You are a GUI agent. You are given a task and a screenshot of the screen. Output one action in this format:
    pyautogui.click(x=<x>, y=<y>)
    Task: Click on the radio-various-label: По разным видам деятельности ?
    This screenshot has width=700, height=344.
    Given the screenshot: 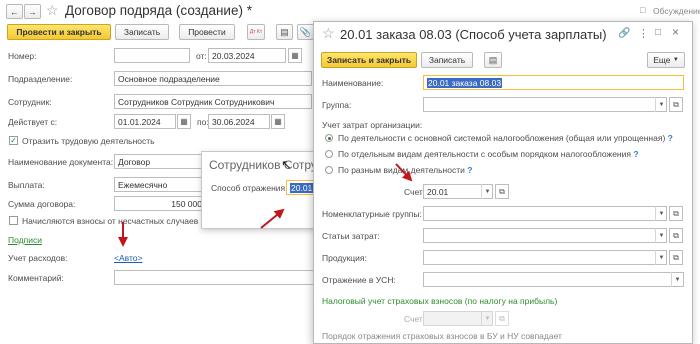 What is the action you would take?
    pyautogui.click(x=405, y=170)
    